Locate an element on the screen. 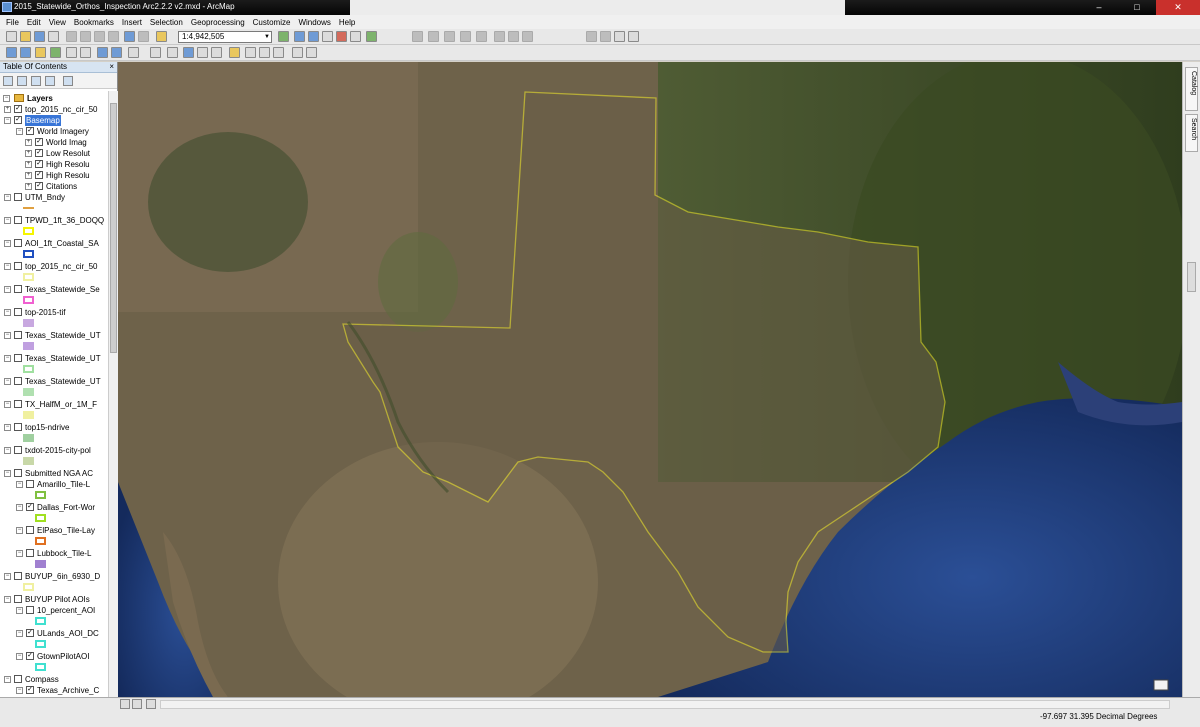  table-of-contents-icon is located at coordinates (299, 36).